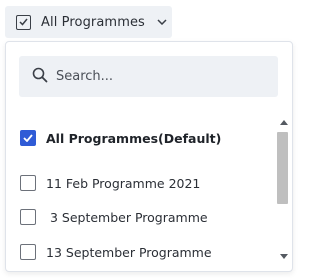  I want to click on option-label: 13 September Programme, so click(129, 252).